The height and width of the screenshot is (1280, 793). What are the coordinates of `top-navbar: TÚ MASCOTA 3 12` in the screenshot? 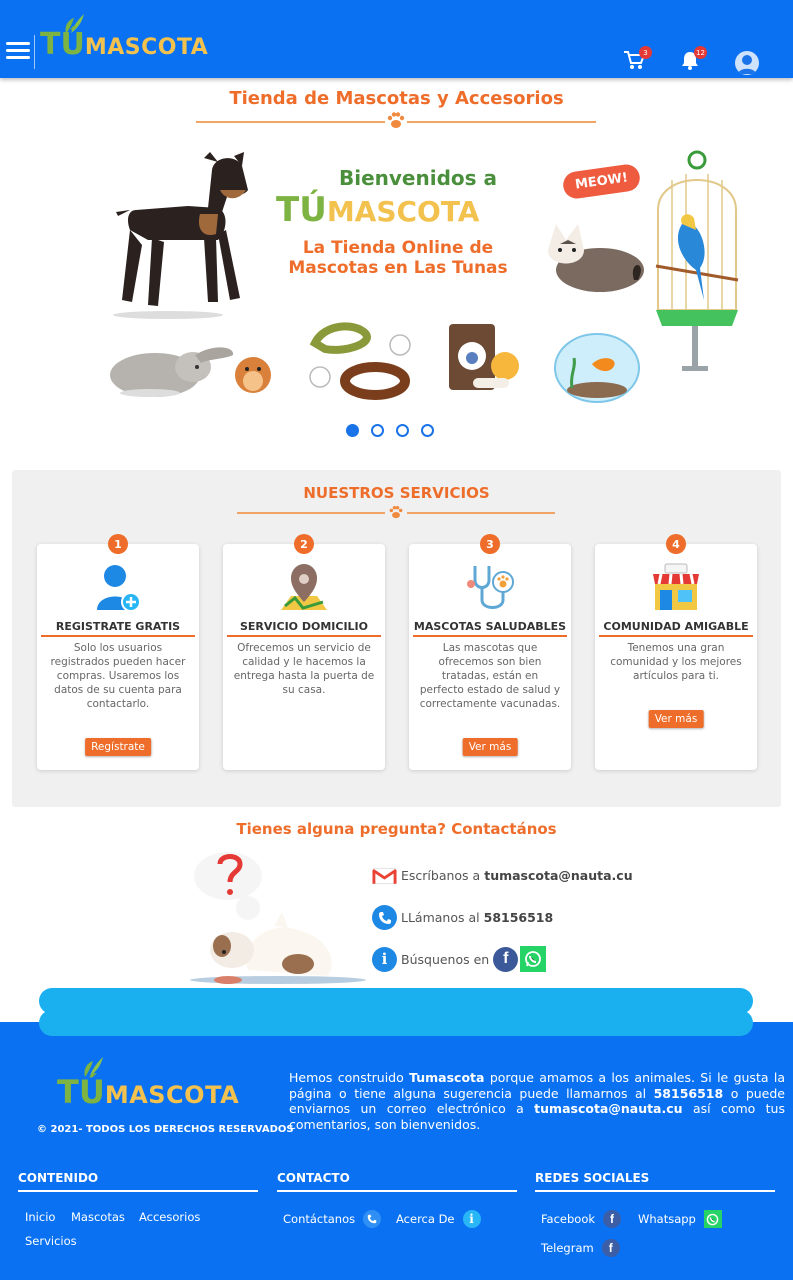 It's located at (396, 39).